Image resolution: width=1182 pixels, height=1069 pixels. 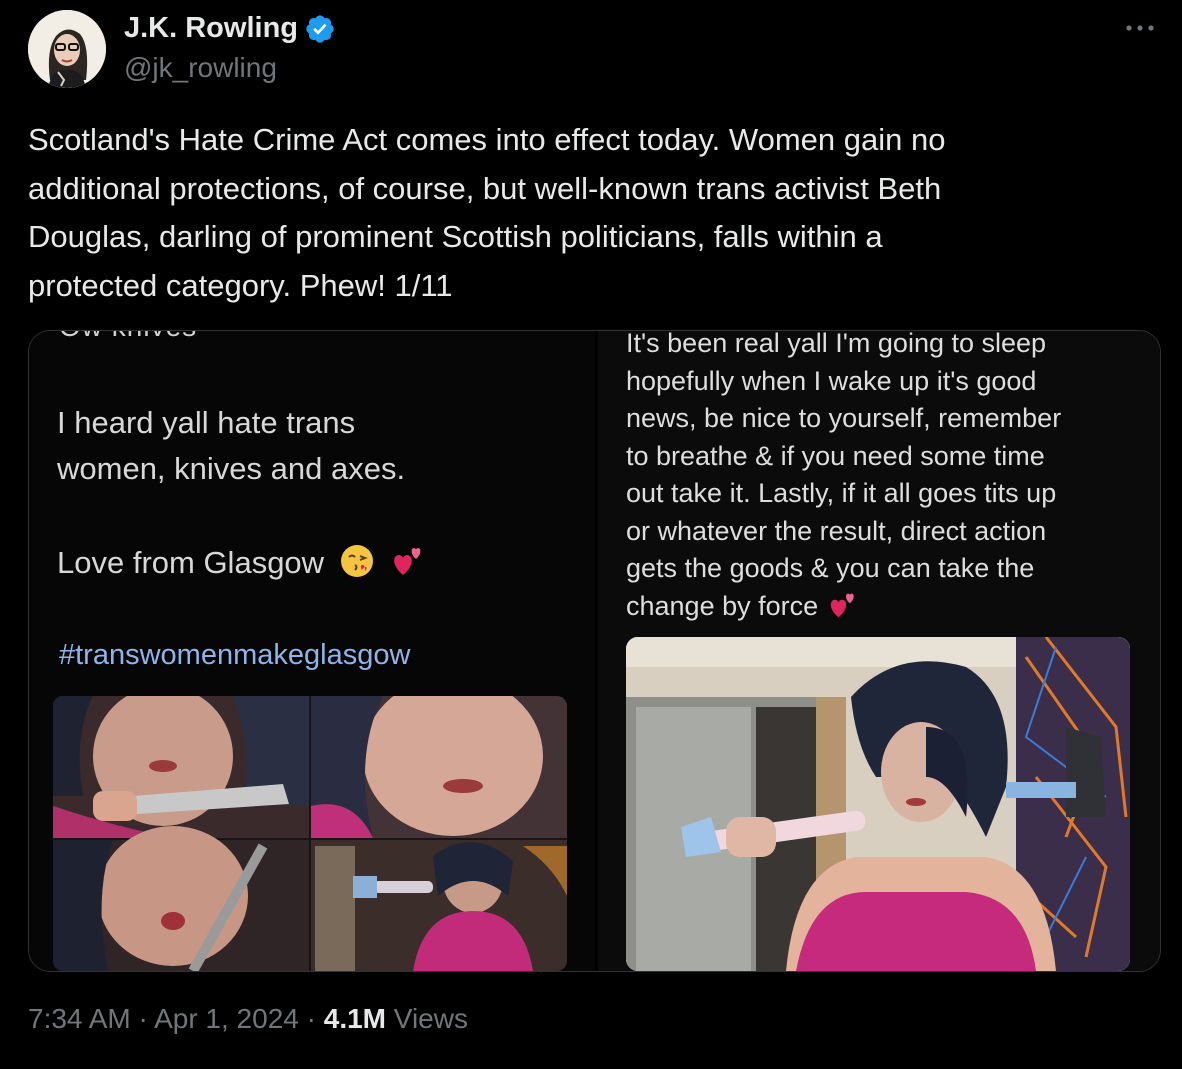 I want to click on tweet-meta: 7:34 AM · Apr 1, 2024 · 4.1M Views, so click(x=248, y=1019).